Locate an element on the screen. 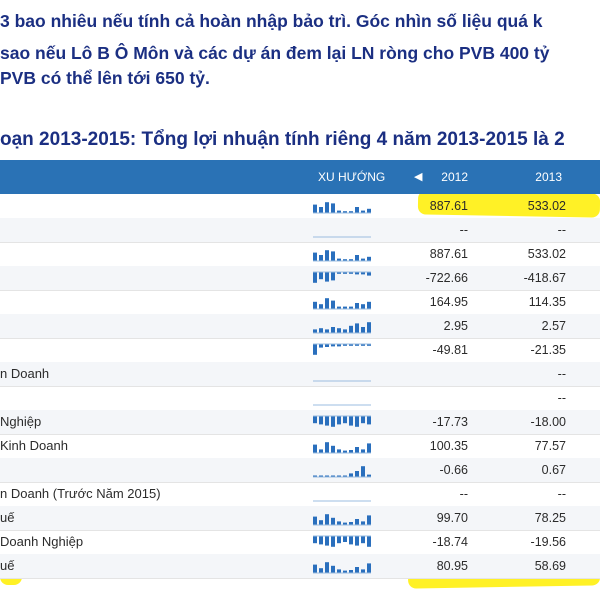 Image resolution: width=600 pixels, height=600 pixels. value-2012: -18.74 is located at coordinates (450, 542).